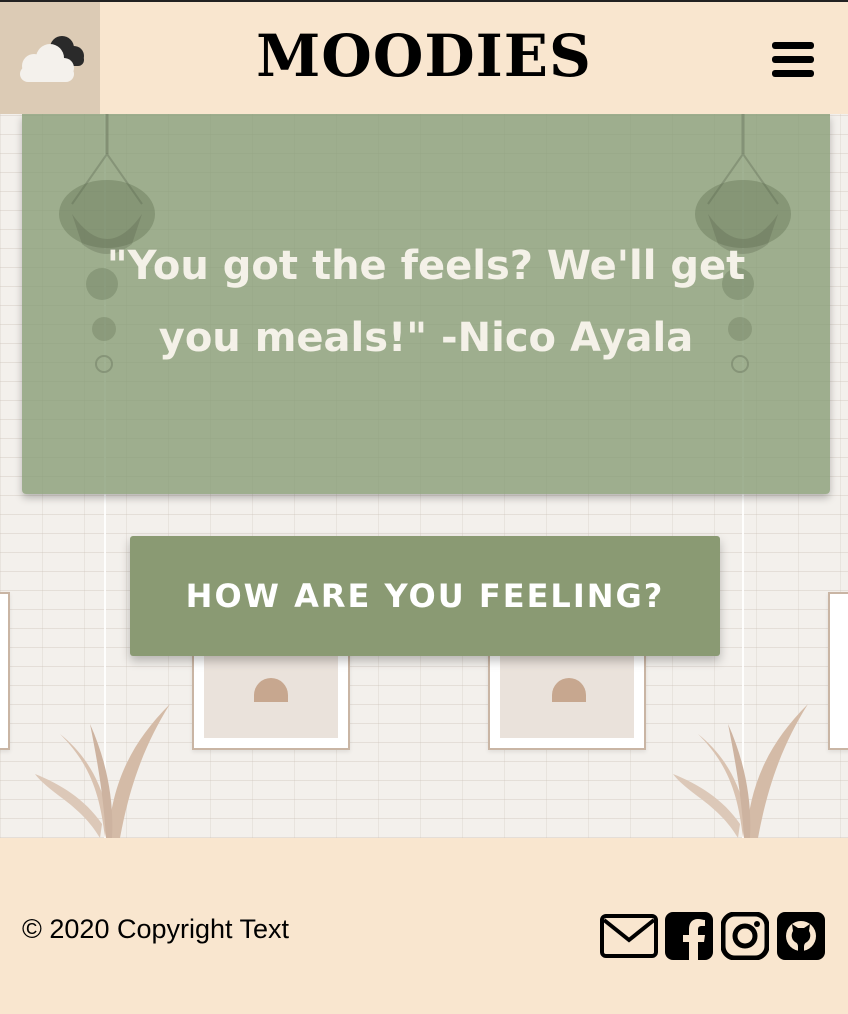 The width and height of the screenshot is (848, 1014). I want to click on site-header: MOODIES, so click(424, 58).